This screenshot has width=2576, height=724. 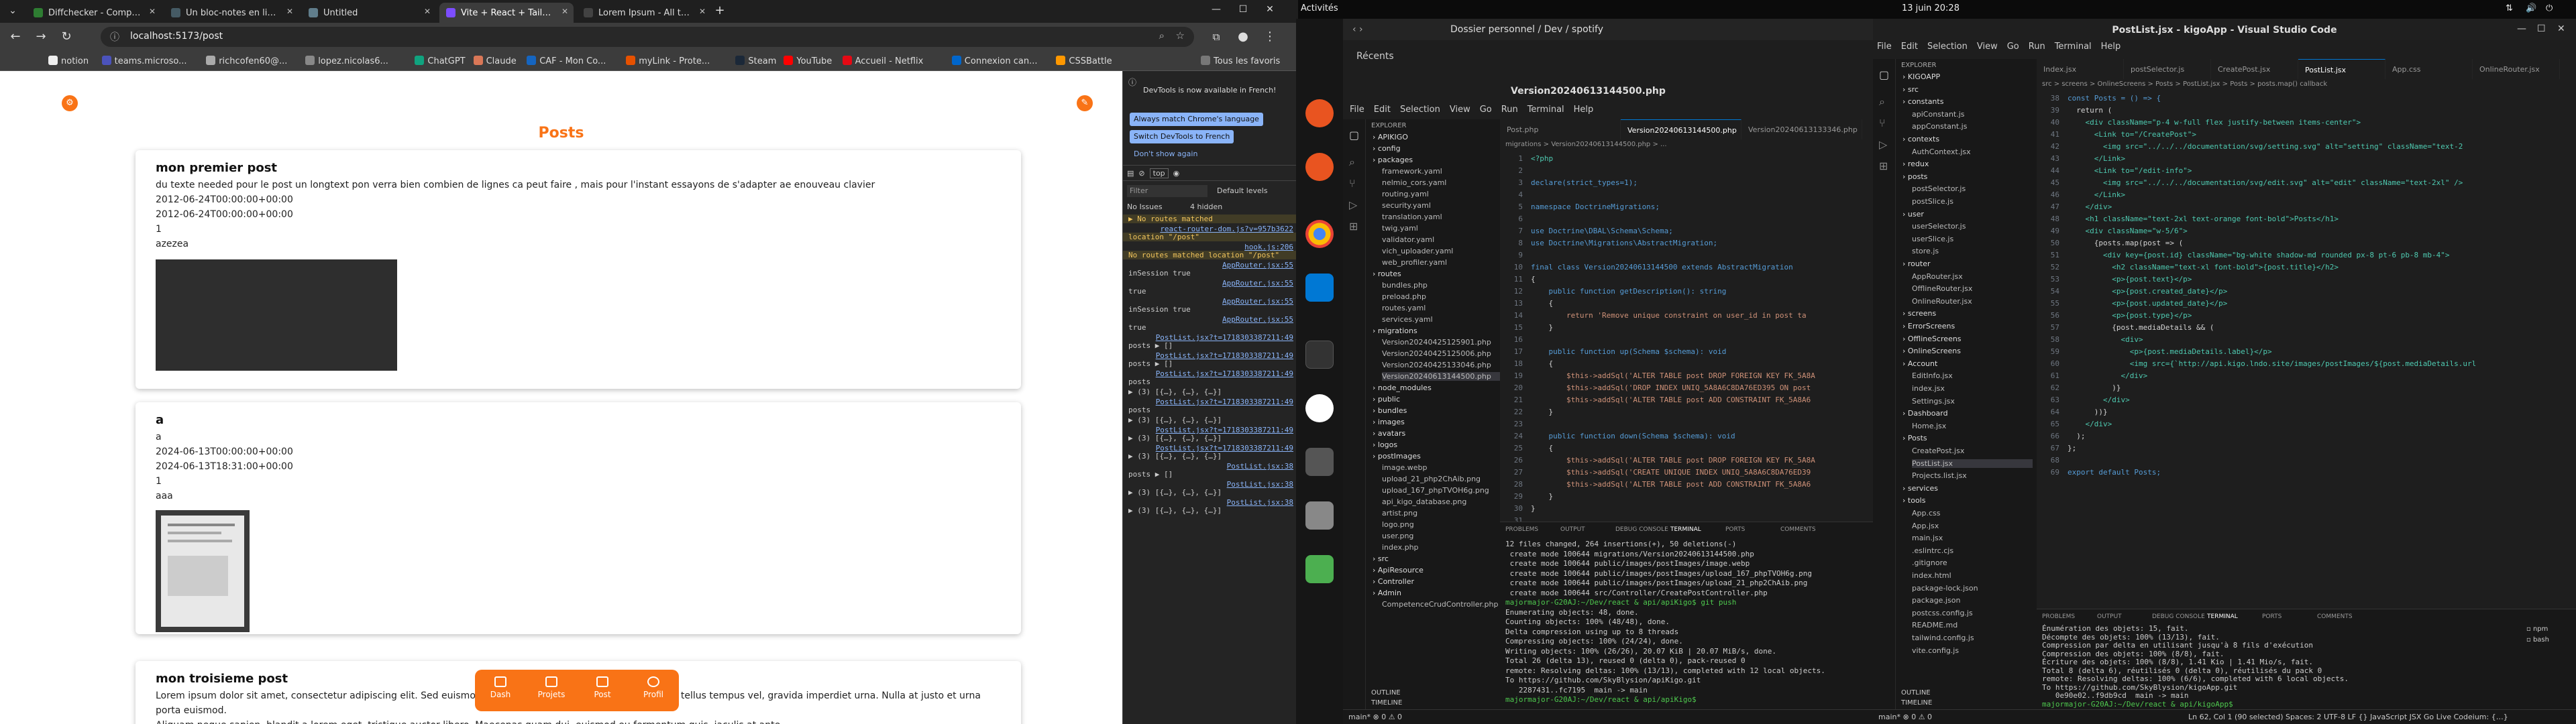 I want to click on menu-item: Run, so click(x=2037, y=47).